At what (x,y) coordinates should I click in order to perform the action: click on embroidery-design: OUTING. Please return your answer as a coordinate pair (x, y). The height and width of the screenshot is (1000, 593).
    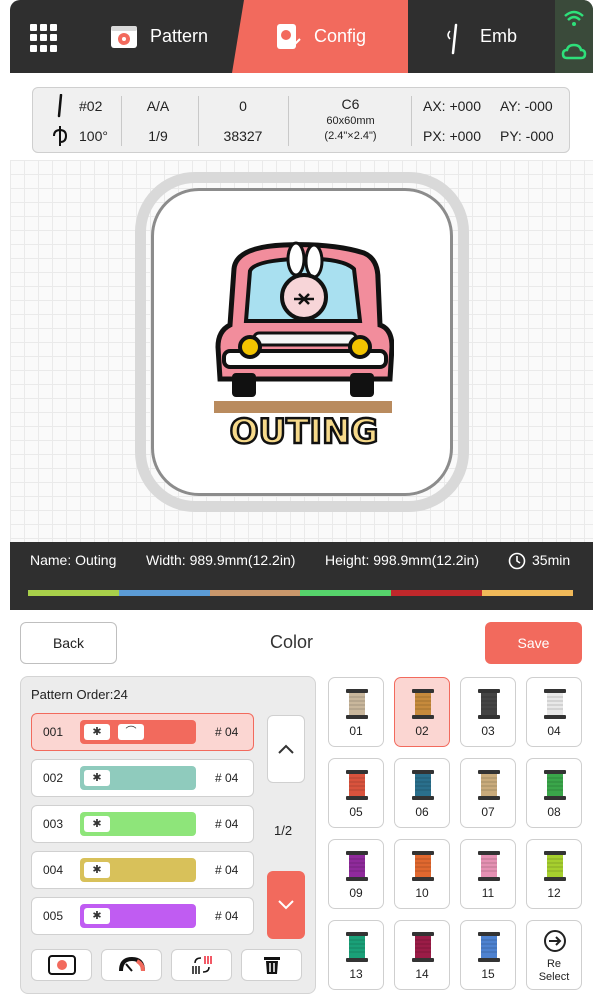
    Looking at the image, I should click on (304, 349).